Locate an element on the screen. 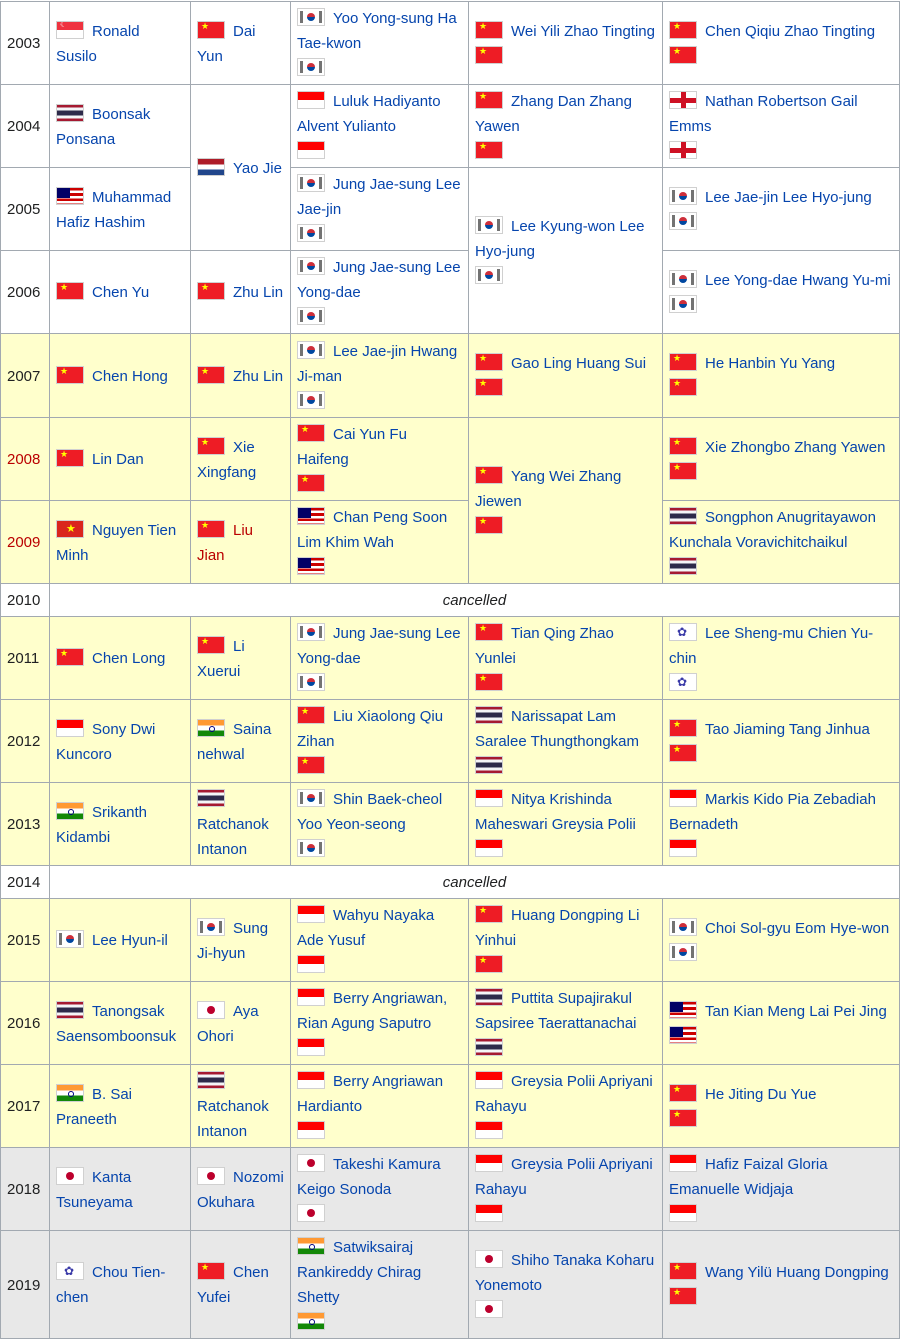 The image size is (900, 1339). wd-cell: Gao Ling Huang Sui is located at coordinates (565, 375).